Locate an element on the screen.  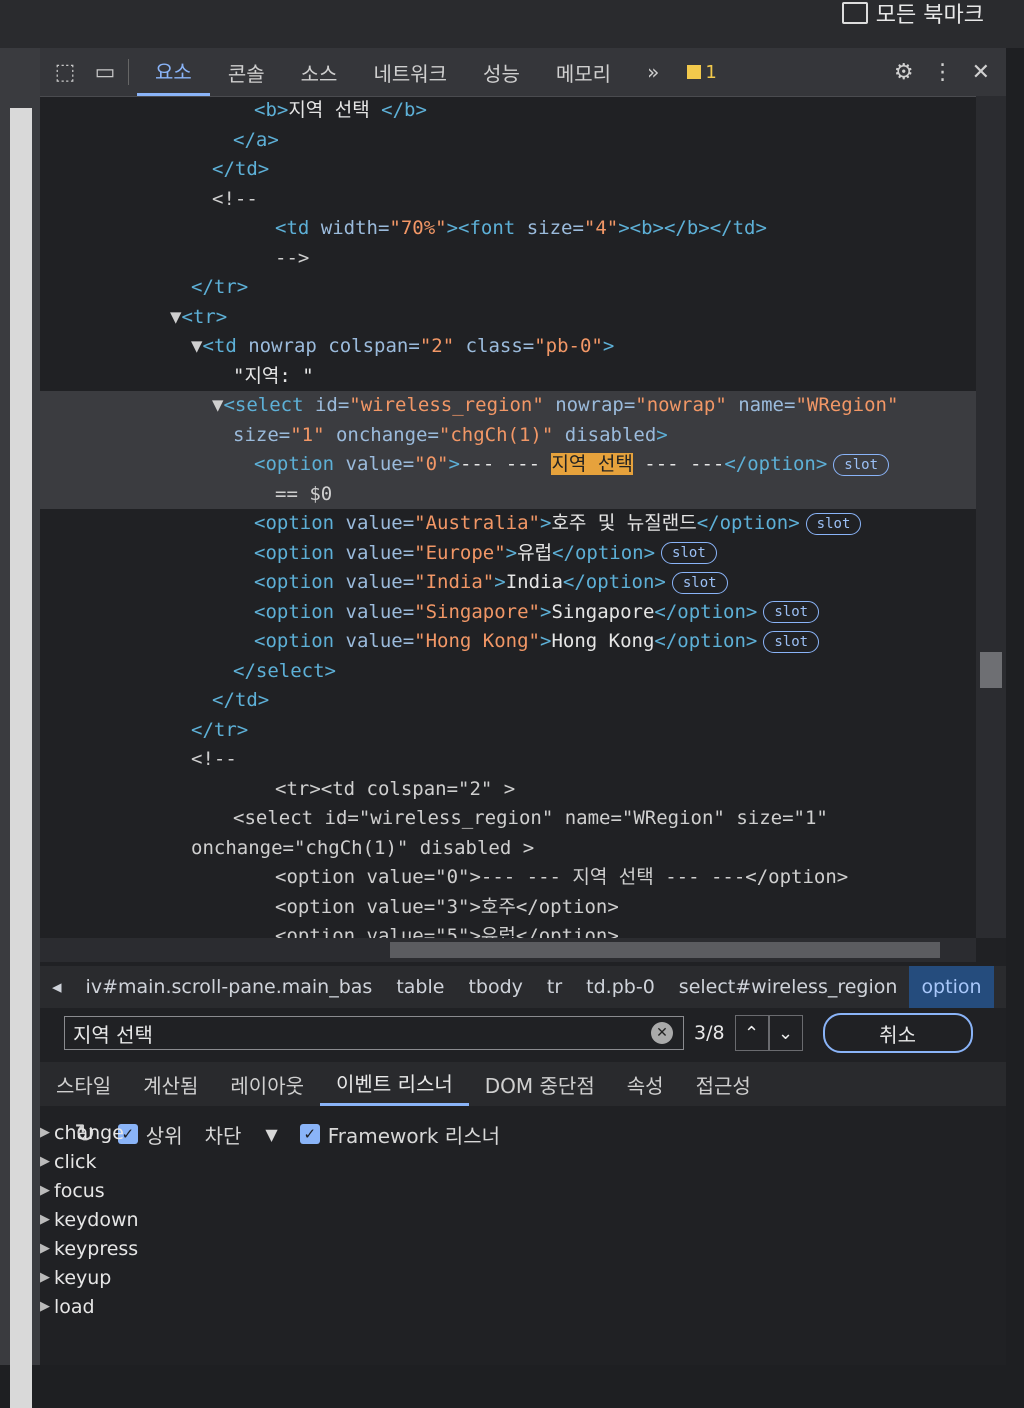
code-token: size= is located at coordinates (262, 434).